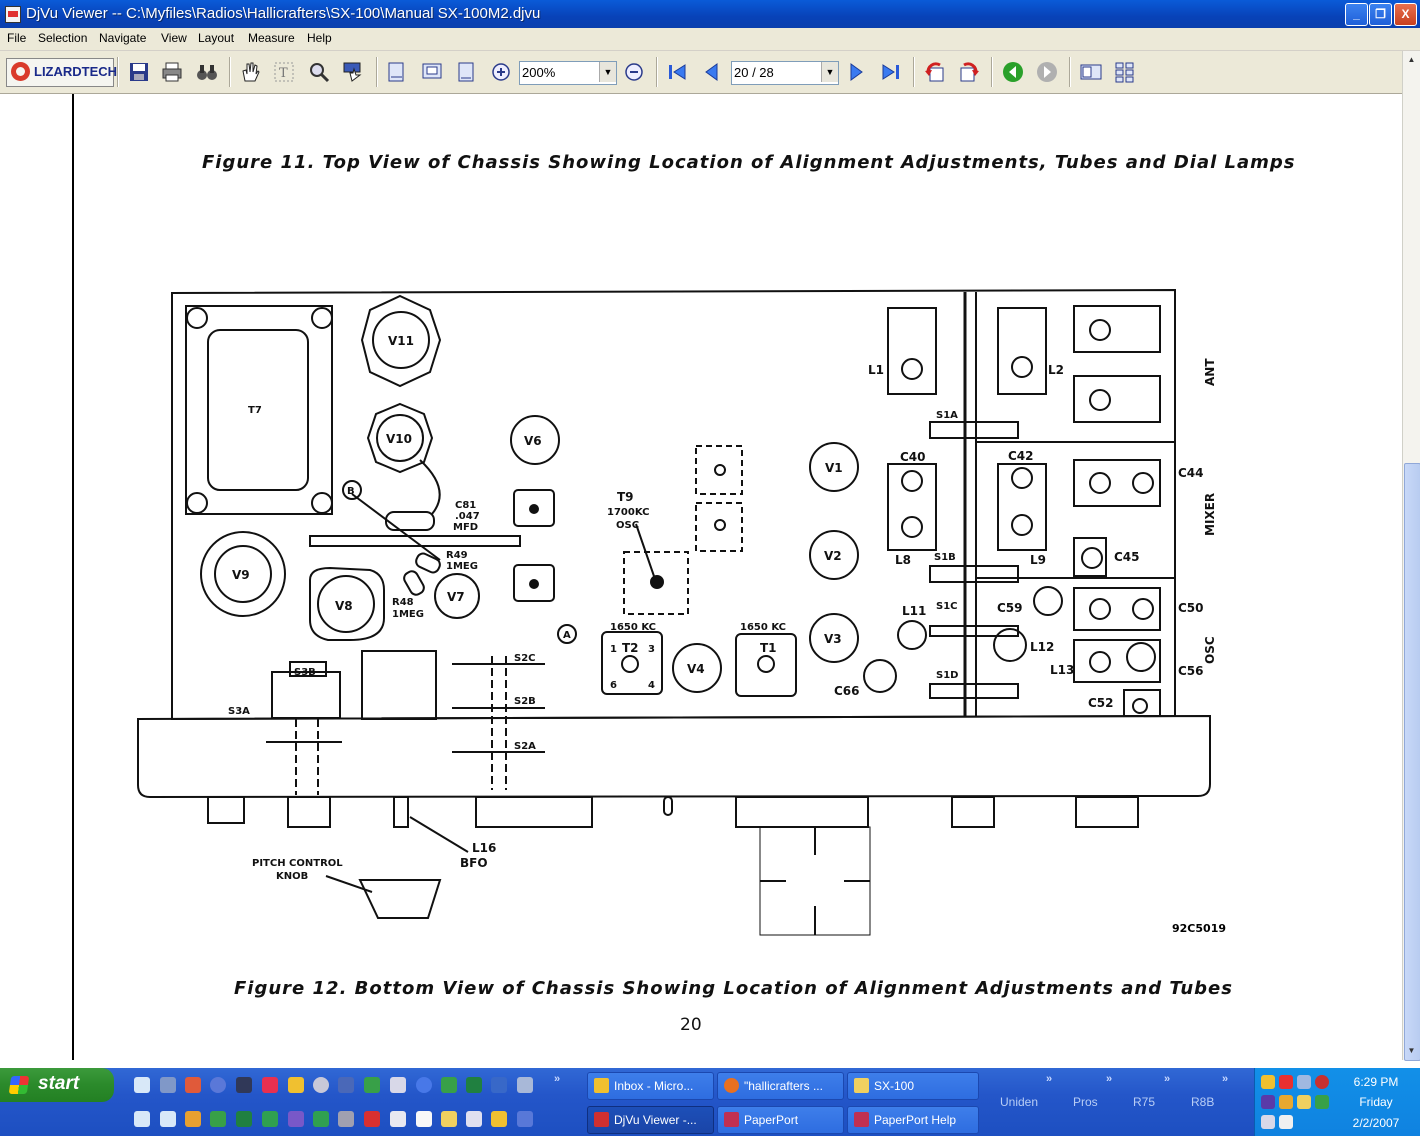 This screenshot has height=1136, width=1420. I want to click on last-page-icon, so click(891, 72).